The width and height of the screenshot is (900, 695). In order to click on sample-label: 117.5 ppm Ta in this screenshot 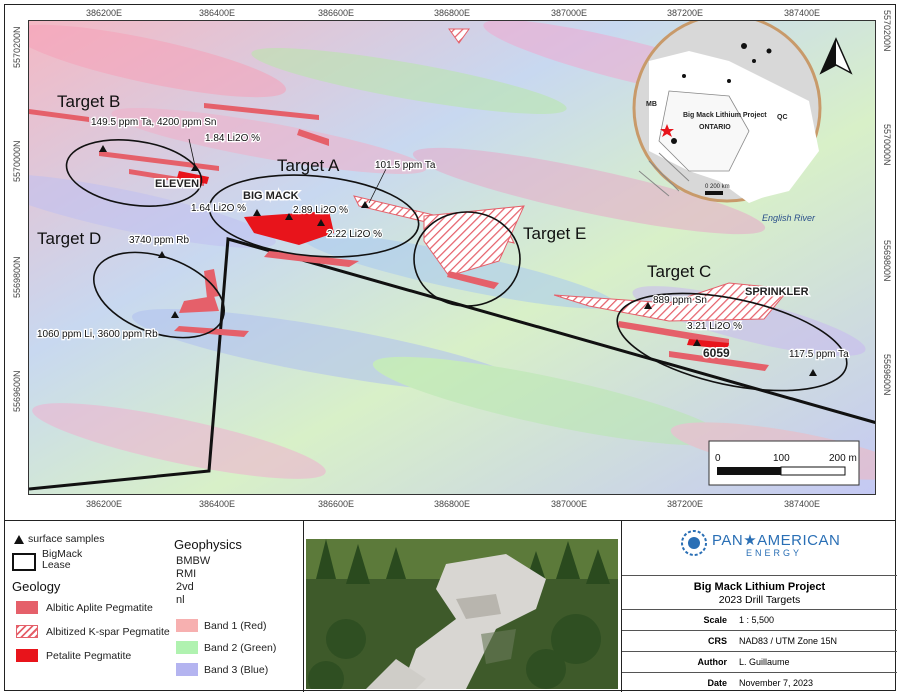, I will do `click(819, 354)`.